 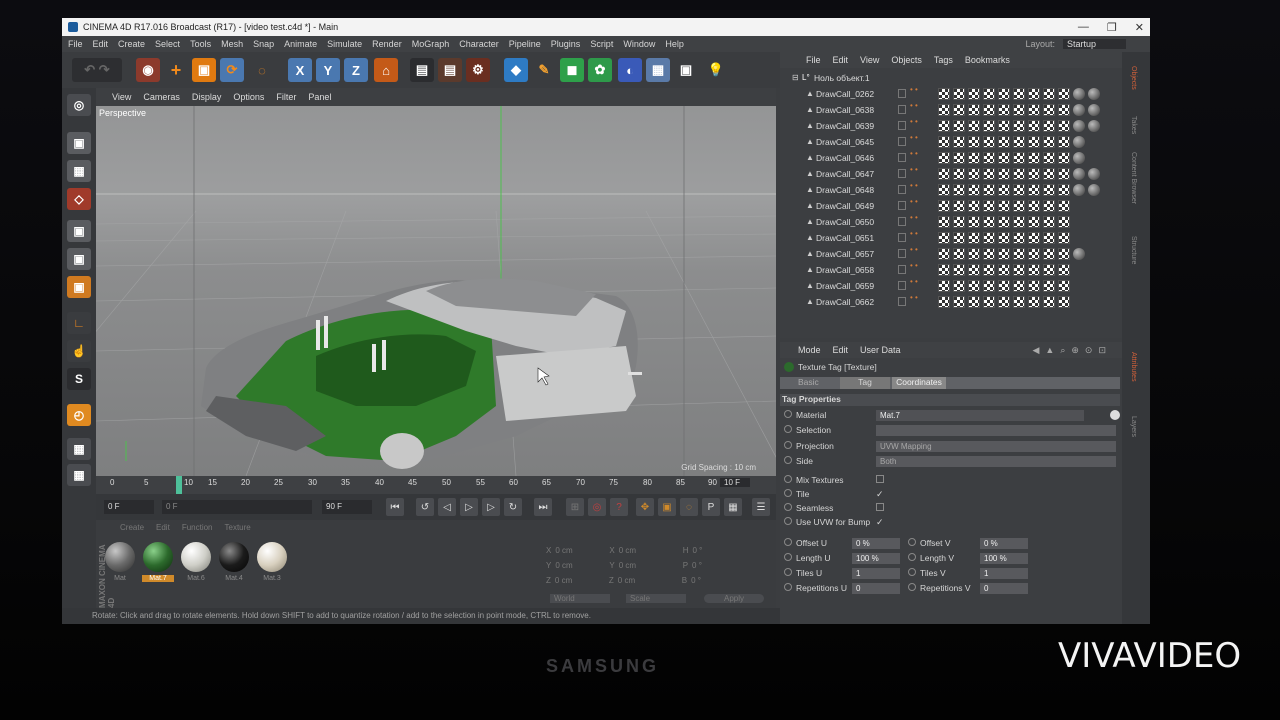 What do you see at coordinates (809, 350) in the screenshot?
I see `attr-menu-mode: Mode` at bounding box center [809, 350].